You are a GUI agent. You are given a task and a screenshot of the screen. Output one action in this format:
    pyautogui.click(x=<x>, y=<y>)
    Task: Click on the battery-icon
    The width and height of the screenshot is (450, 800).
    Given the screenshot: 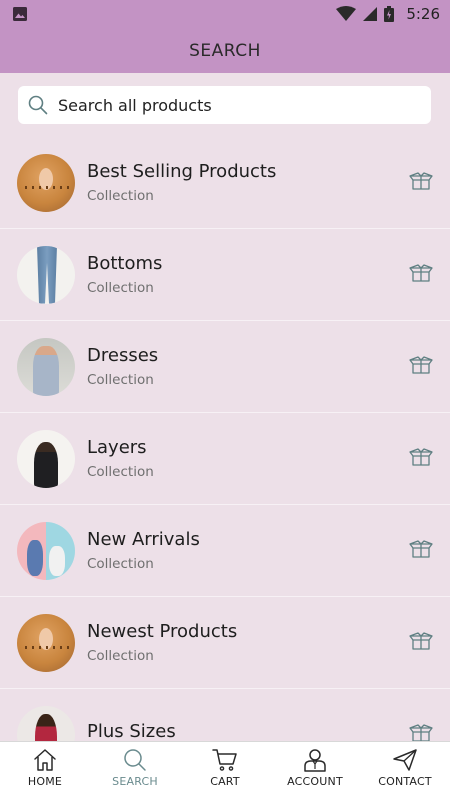 What is the action you would take?
    pyautogui.click(x=389, y=14)
    